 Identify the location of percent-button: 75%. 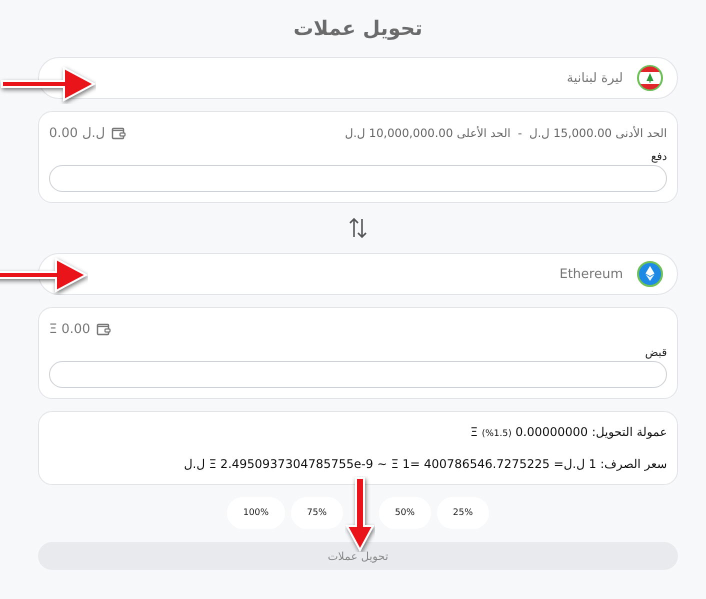
(316, 513).